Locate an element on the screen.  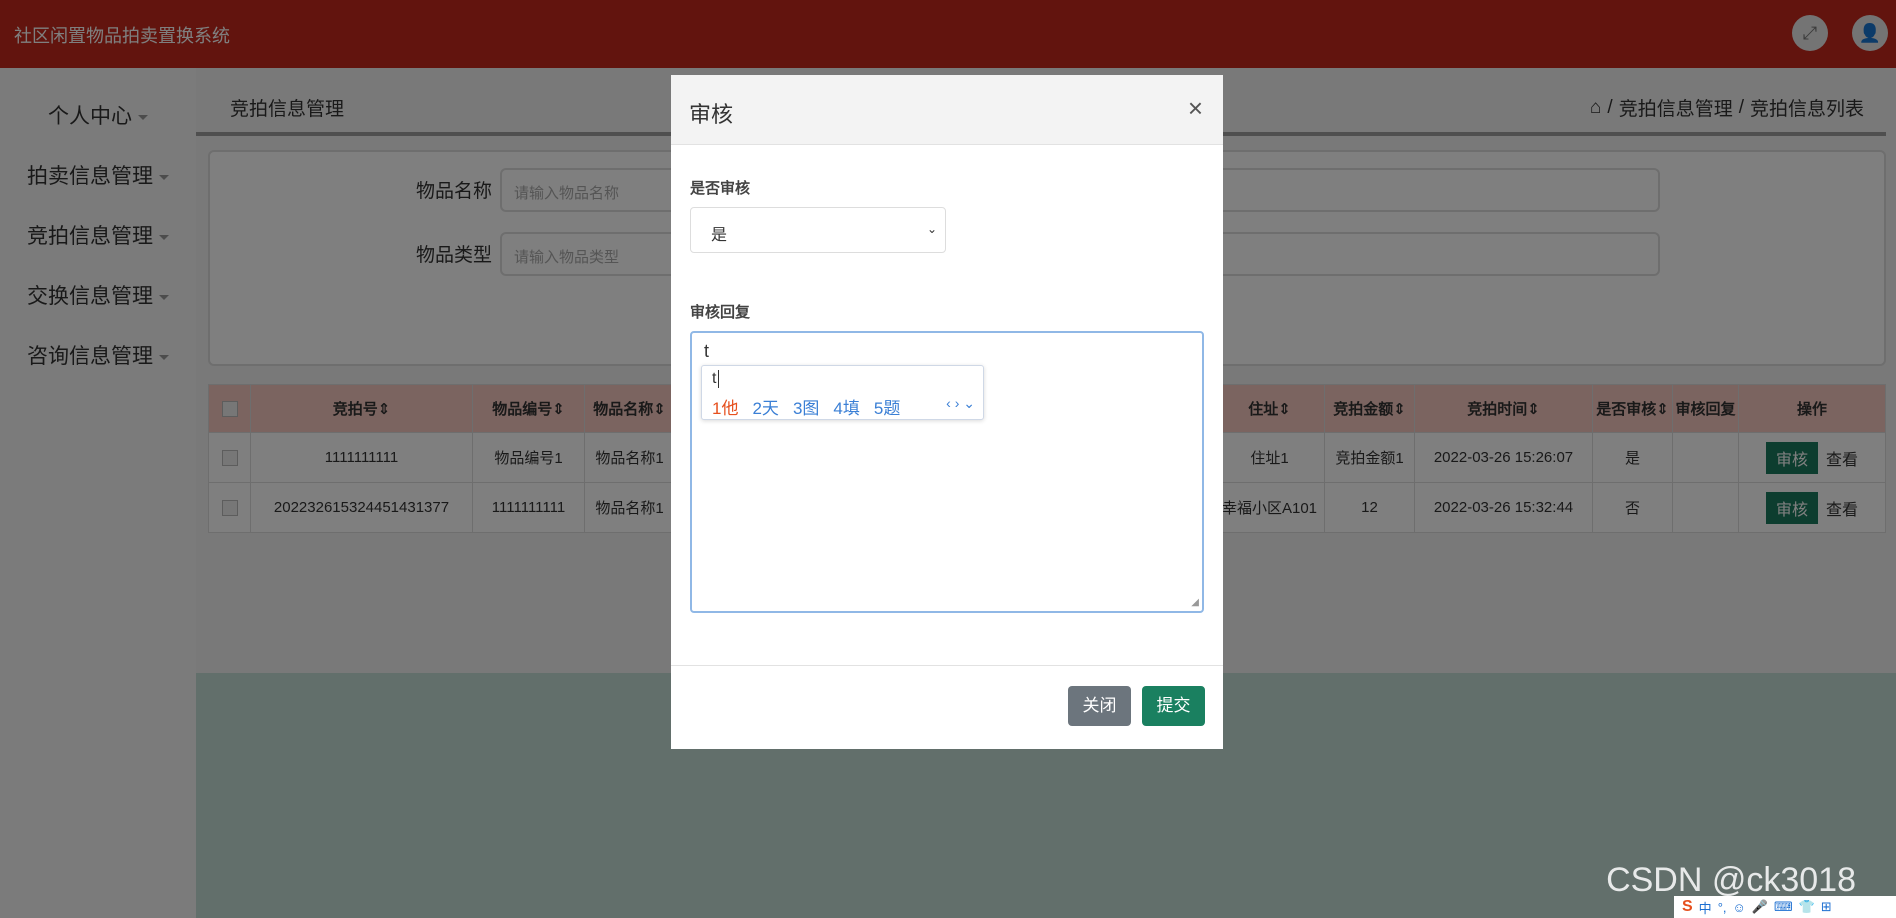
ime-candidate: 1他 is located at coordinates (725, 406).